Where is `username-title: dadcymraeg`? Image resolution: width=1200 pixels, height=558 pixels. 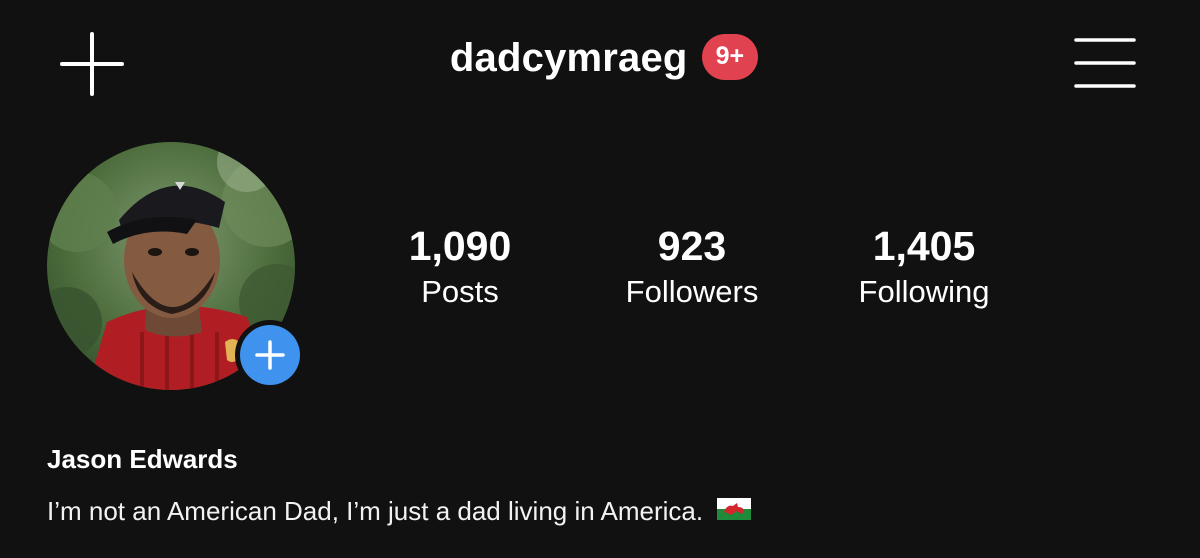 username-title: dadcymraeg is located at coordinates (569, 58).